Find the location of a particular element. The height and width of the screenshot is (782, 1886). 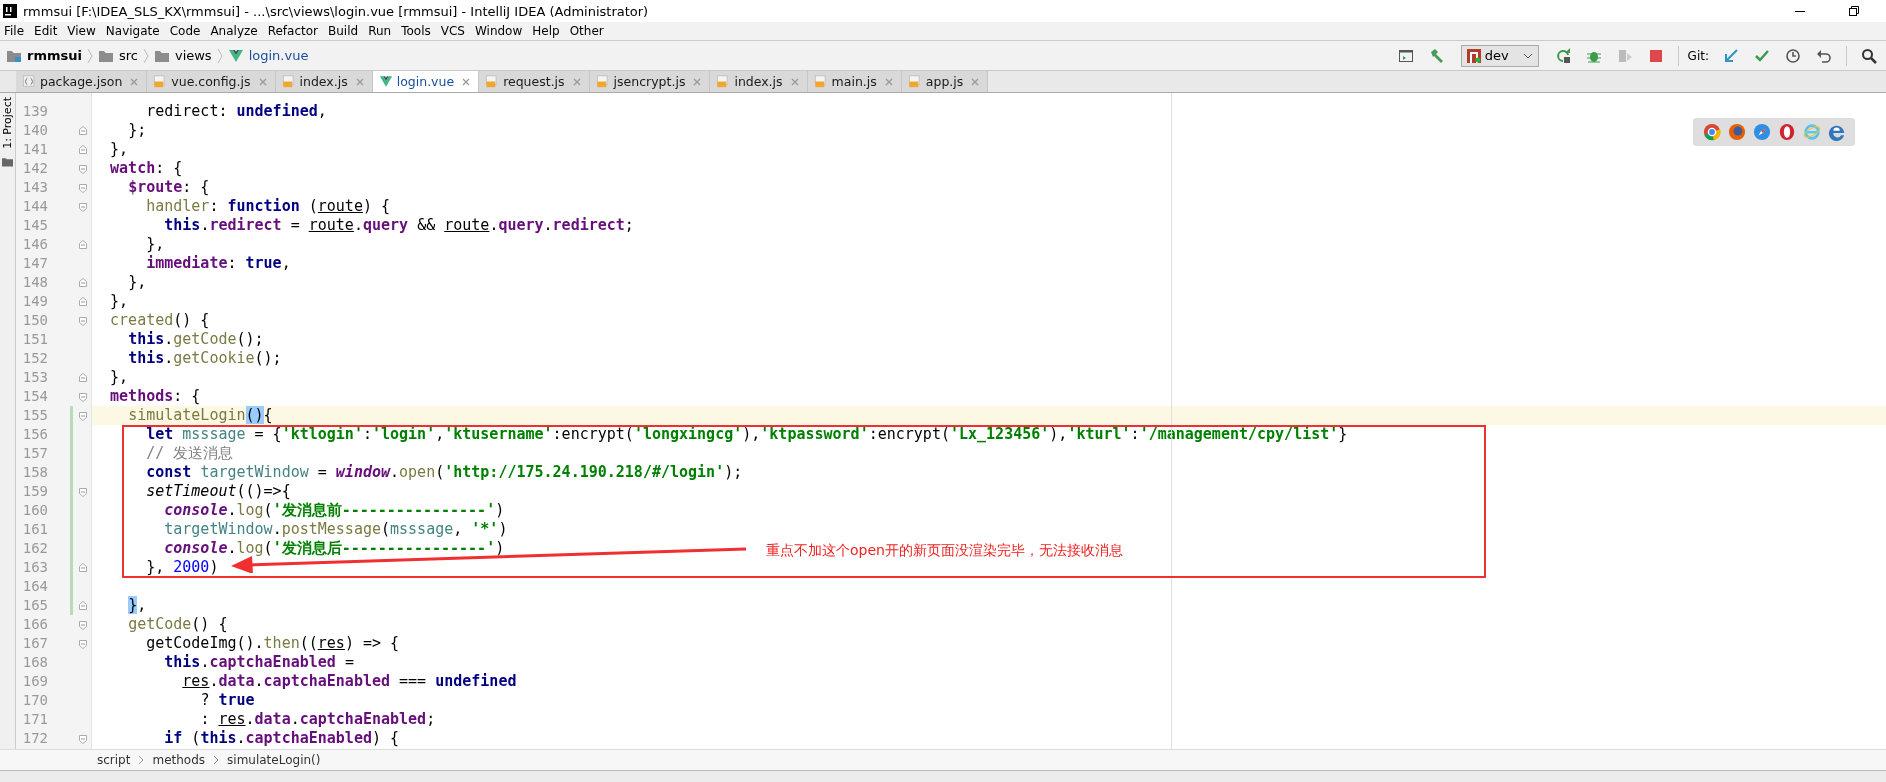

file-tab: login.vue is located at coordinates (426, 81).